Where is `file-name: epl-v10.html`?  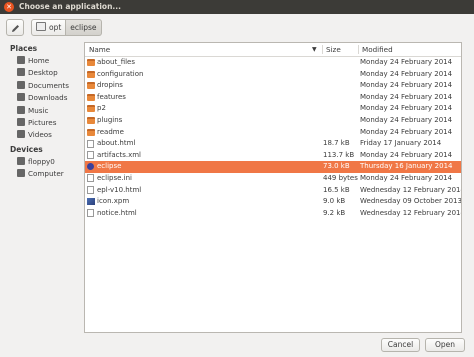
file-name: epl-v10.html is located at coordinates (119, 189).